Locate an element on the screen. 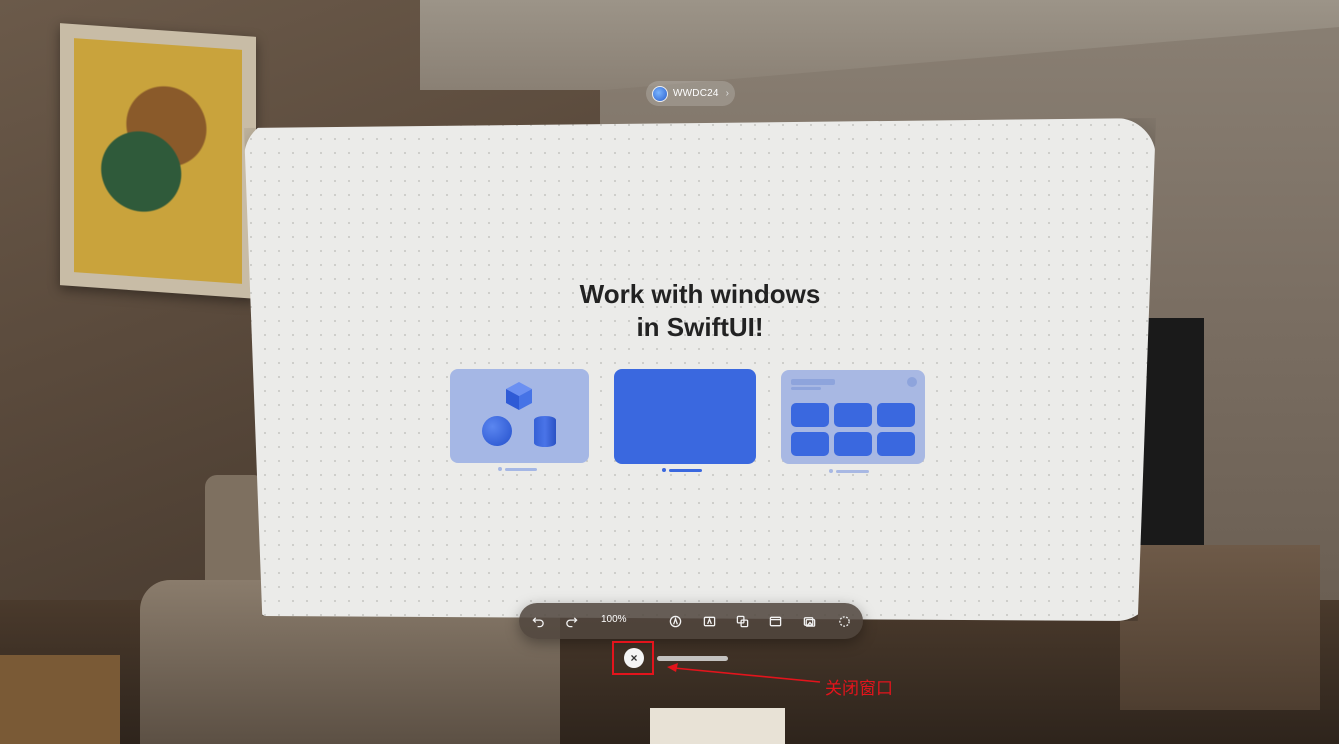 This screenshot has width=1339, height=744. zoom-level: 100% is located at coordinates (614, 619).